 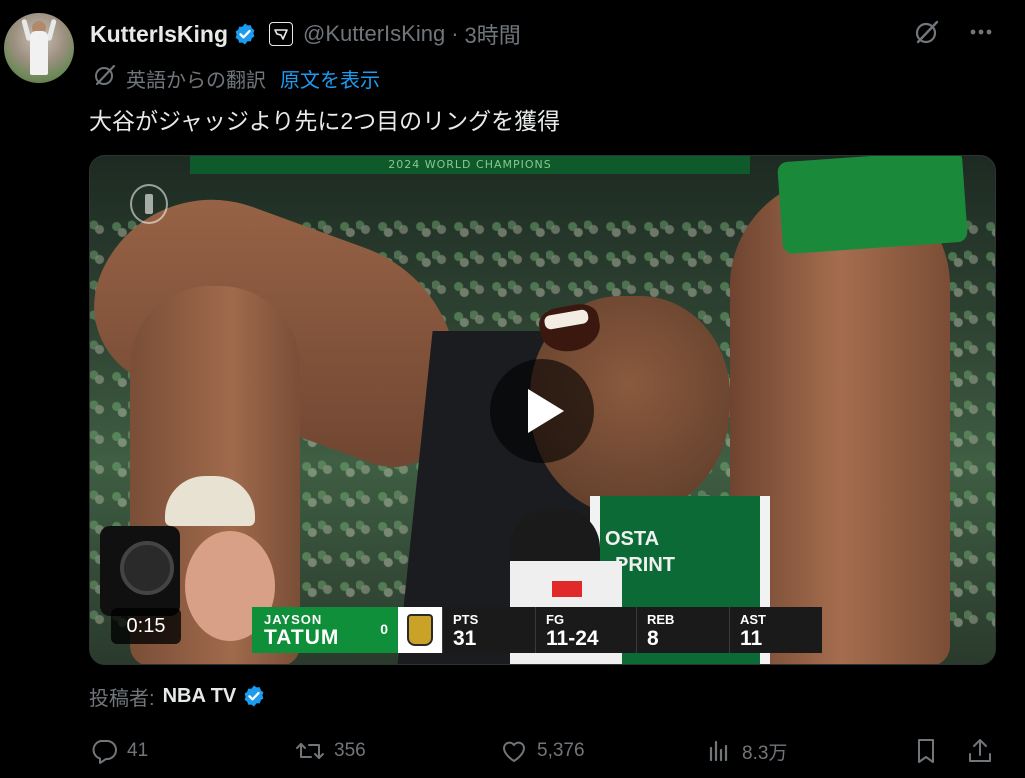 What do you see at coordinates (514, 751) in the screenshot?
I see `like-icon` at bounding box center [514, 751].